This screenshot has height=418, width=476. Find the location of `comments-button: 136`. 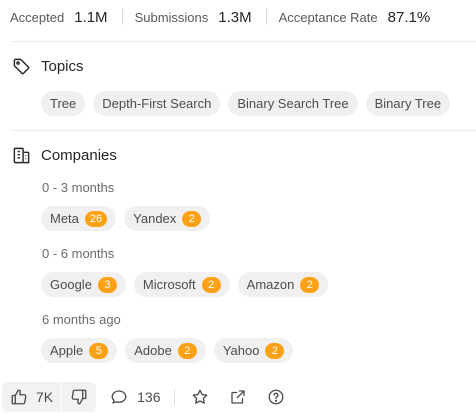

comments-button: 136 is located at coordinates (135, 397).